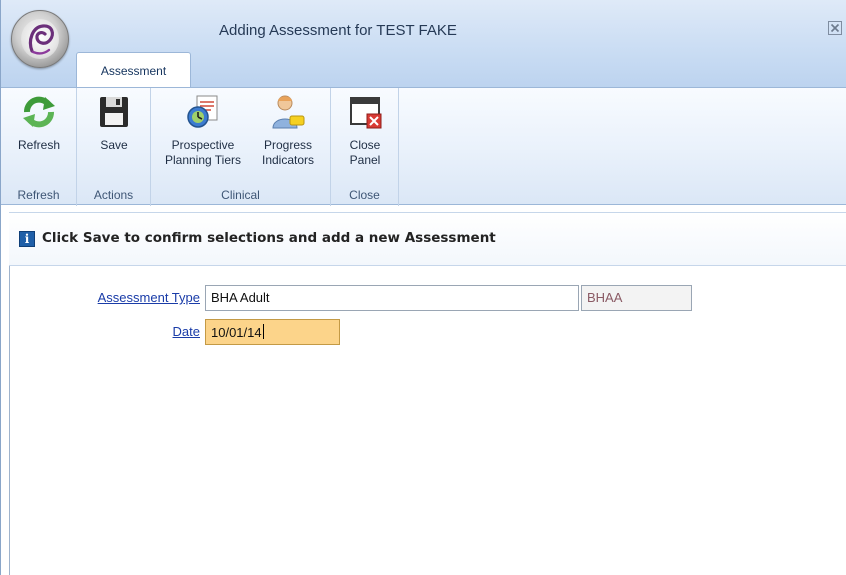 Image resolution: width=846 pixels, height=575 pixels. What do you see at coordinates (203, 145) in the screenshot?
I see `prospective-button-label-1: Prospective` at bounding box center [203, 145].